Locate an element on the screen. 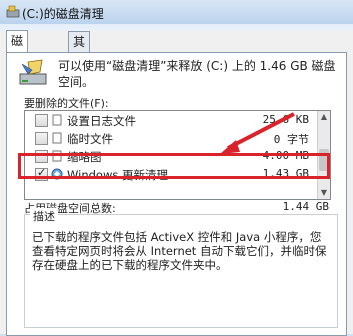 This screenshot has width=353, height=336. disk-cleanup-icon is located at coordinates (13, 11).